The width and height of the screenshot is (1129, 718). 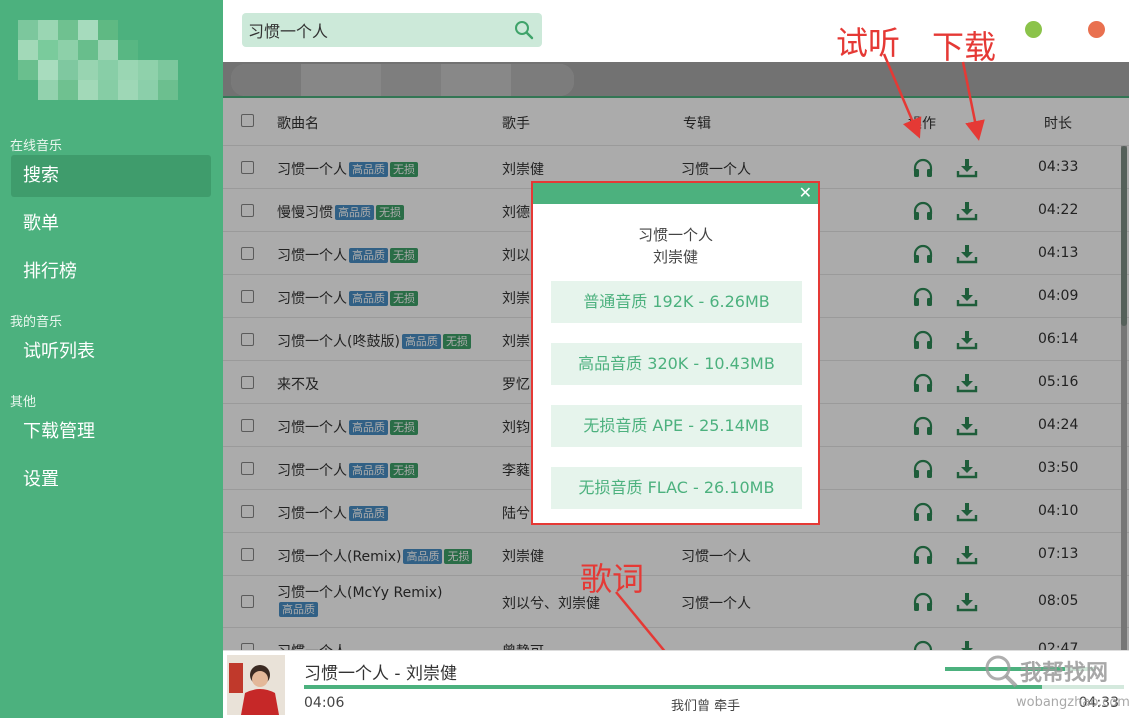 What do you see at coordinates (516, 384) in the screenshot?
I see `artist-cell: 罗忆` at bounding box center [516, 384].